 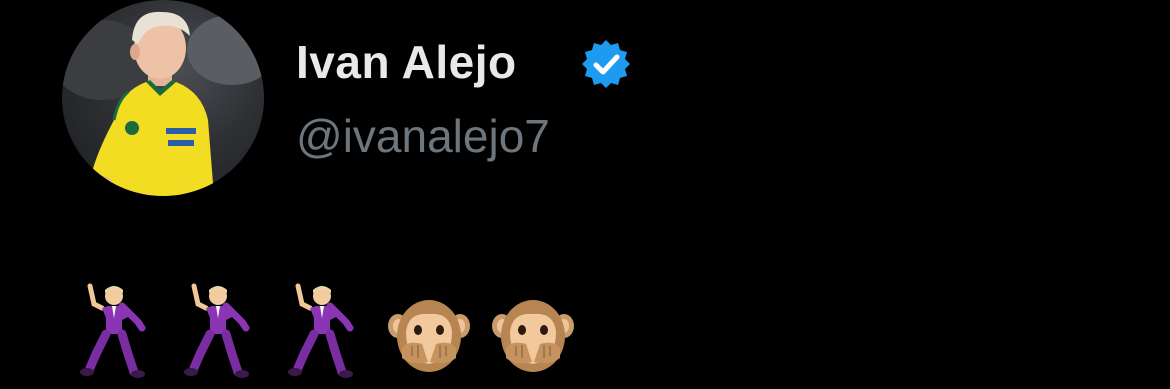 I want to click on user-handle: @ivanalejo7, so click(x=423, y=136).